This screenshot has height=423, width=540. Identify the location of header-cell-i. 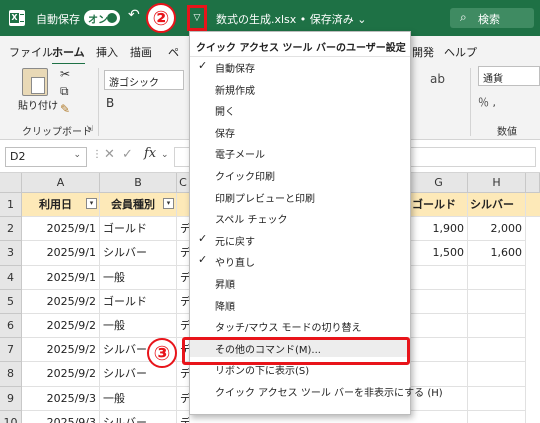
(533, 205).